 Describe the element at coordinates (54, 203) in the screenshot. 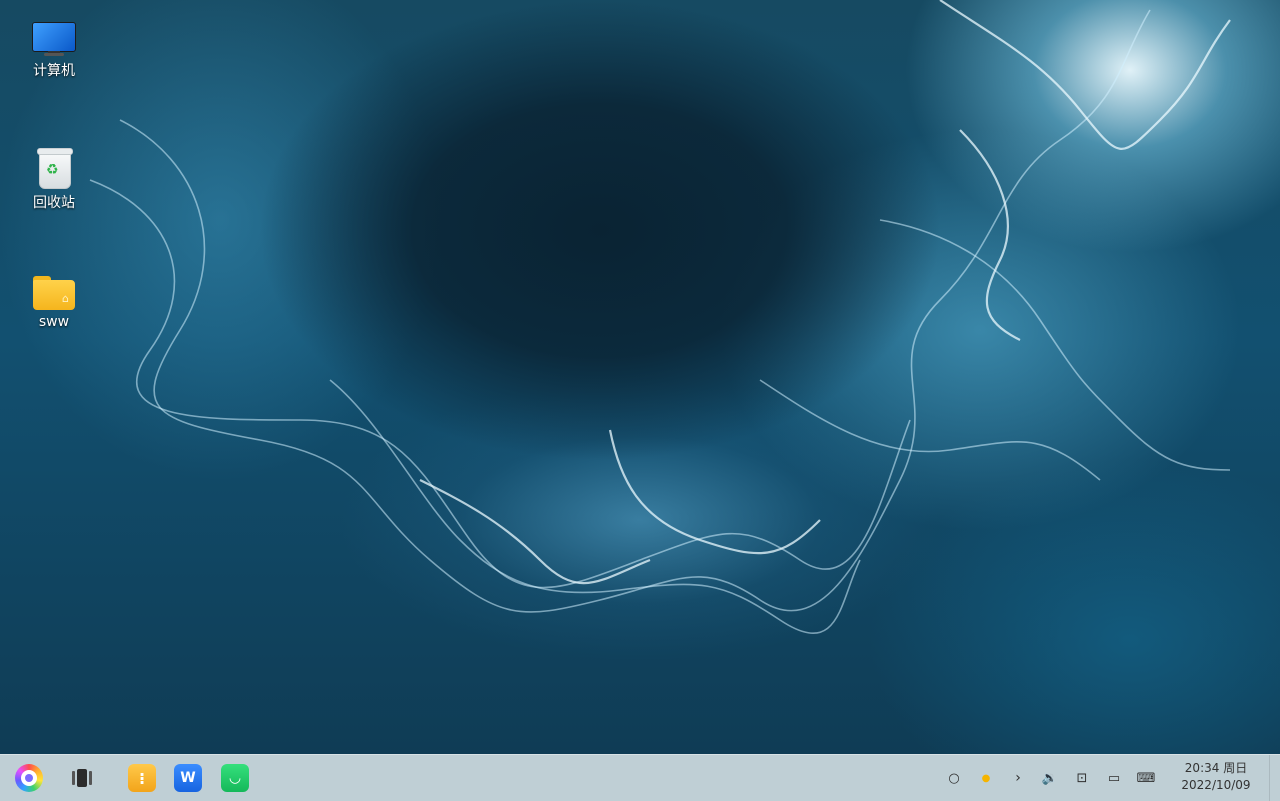

I see `desktop-icon-label: 回收站` at that location.